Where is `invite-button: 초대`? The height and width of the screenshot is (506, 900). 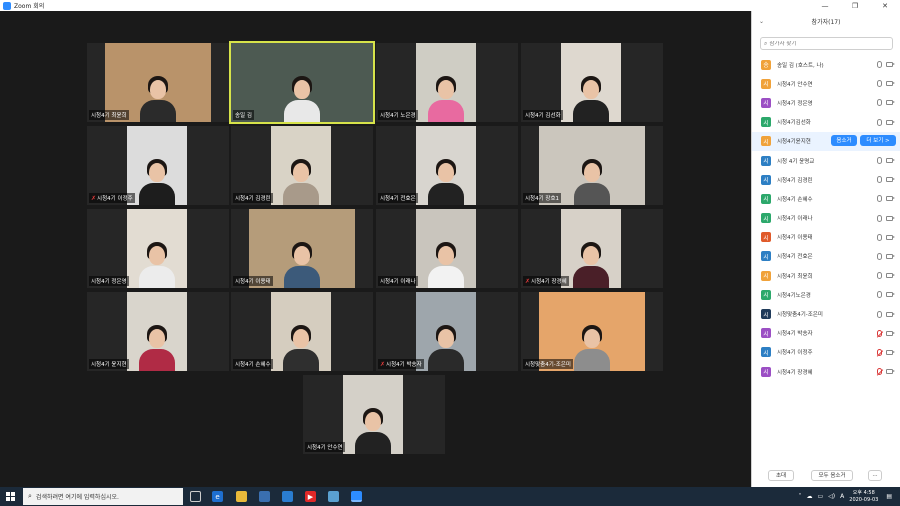 invite-button: 초대 is located at coordinates (781, 475).